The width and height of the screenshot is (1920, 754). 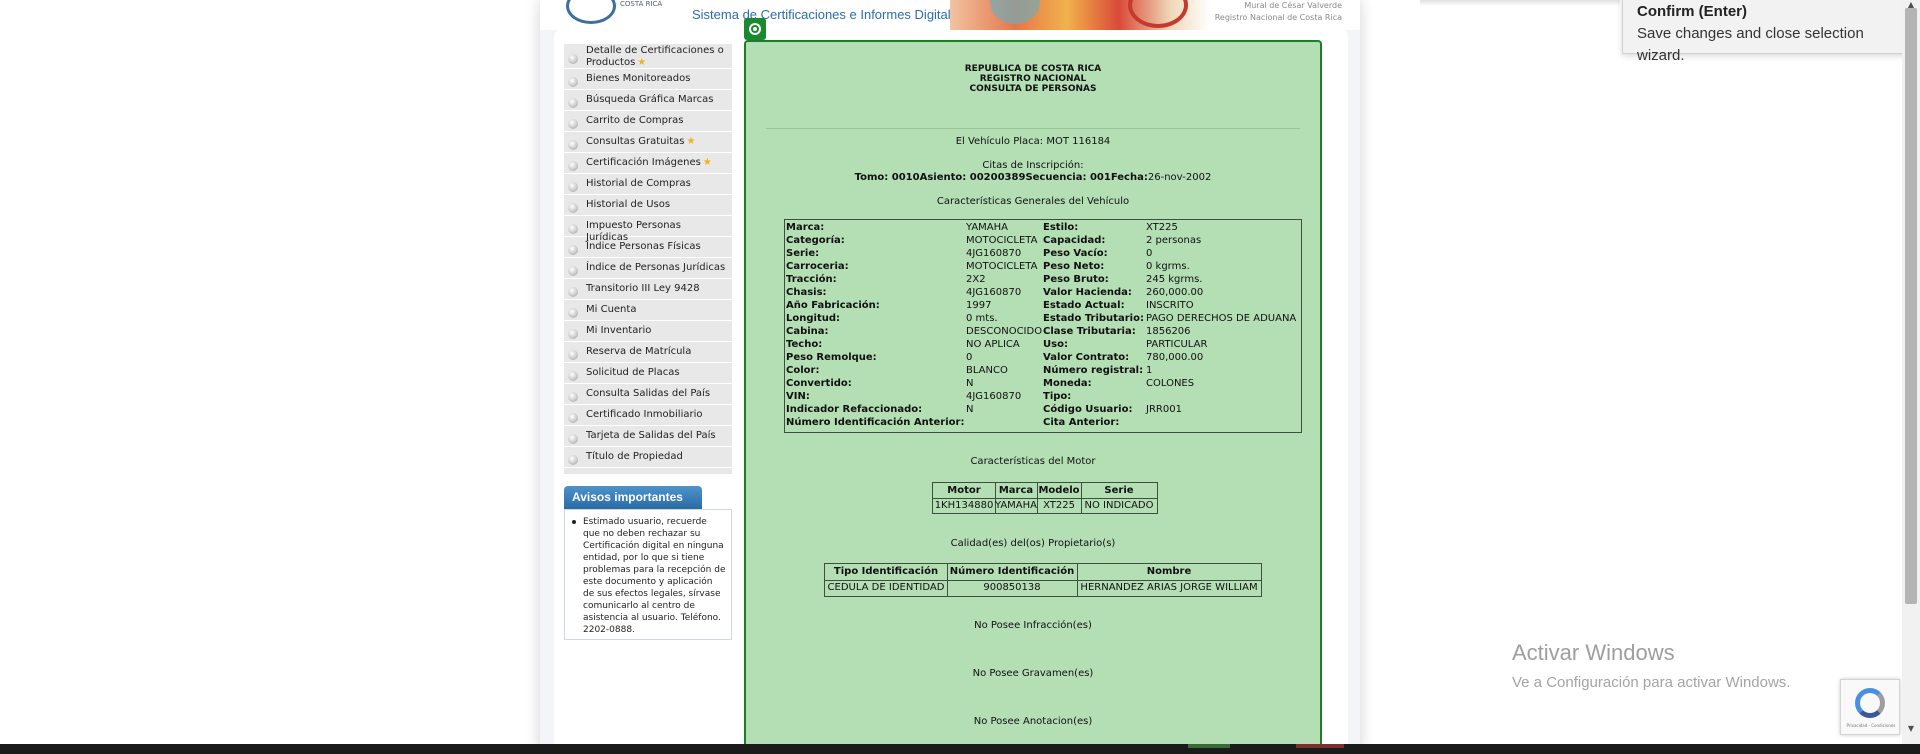 I want to click on sidebar-item: Bienes Monitoreados, so click(x=648, y=79).